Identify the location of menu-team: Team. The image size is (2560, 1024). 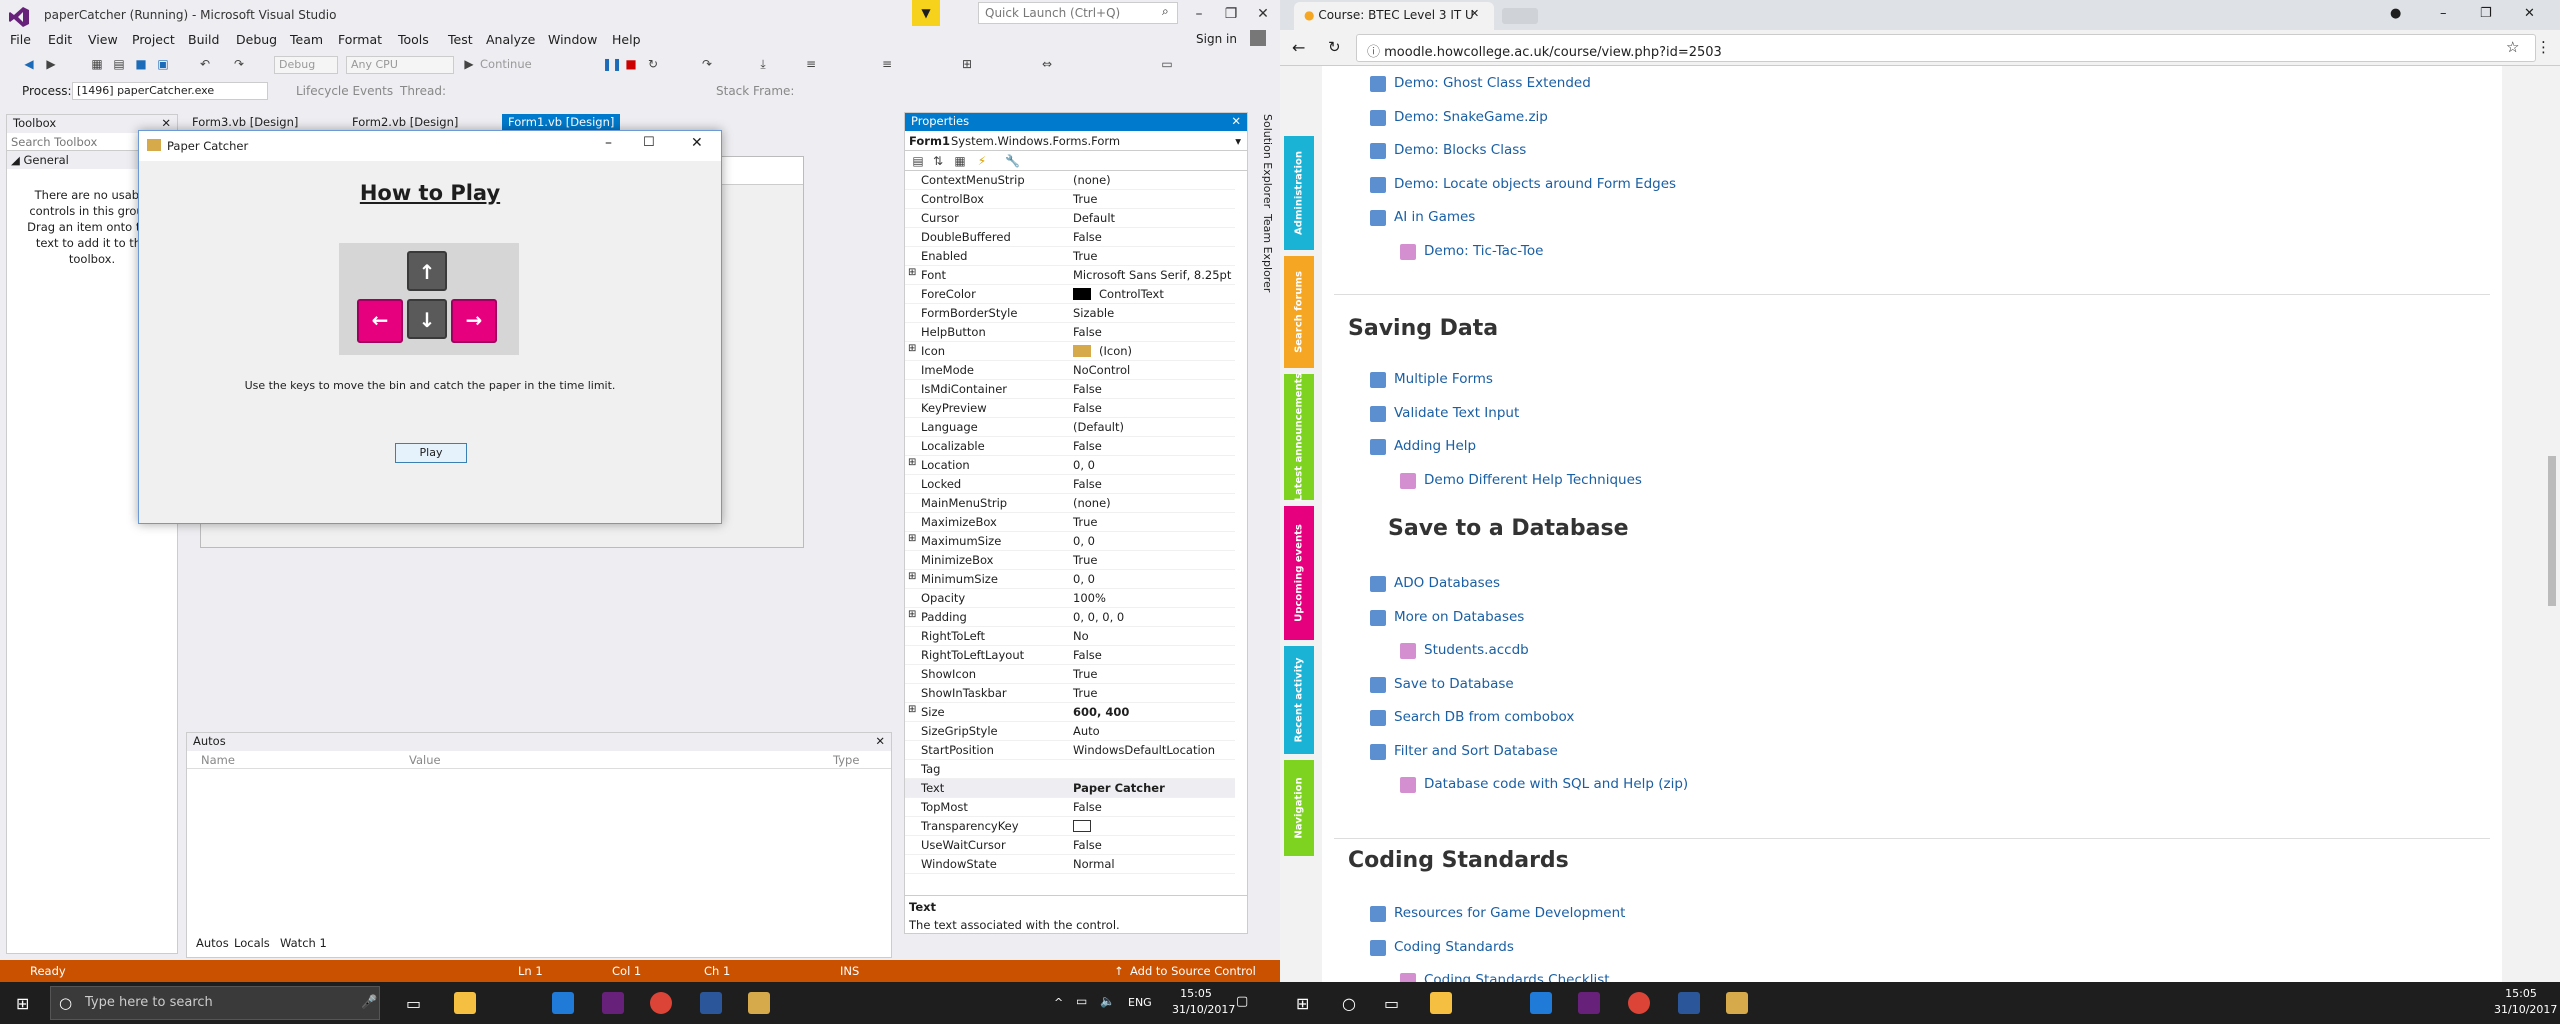
(306, 39).